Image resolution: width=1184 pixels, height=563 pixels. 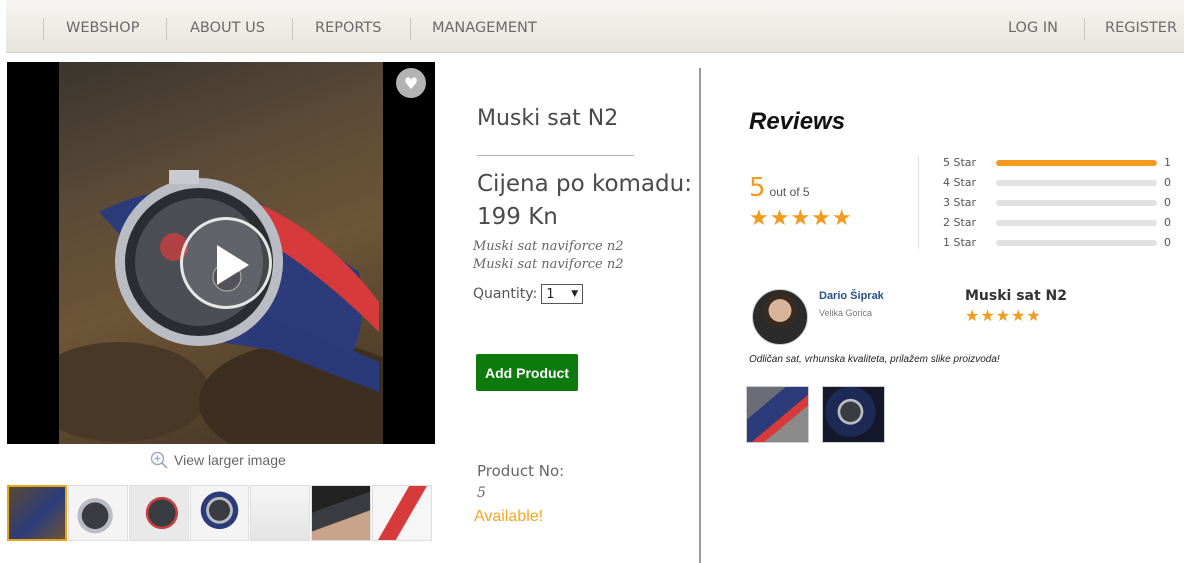 What do you see at coordinates (550, 294) in the screenshot?
I see `quantity-value: 1` at bounding box center [550, 294].